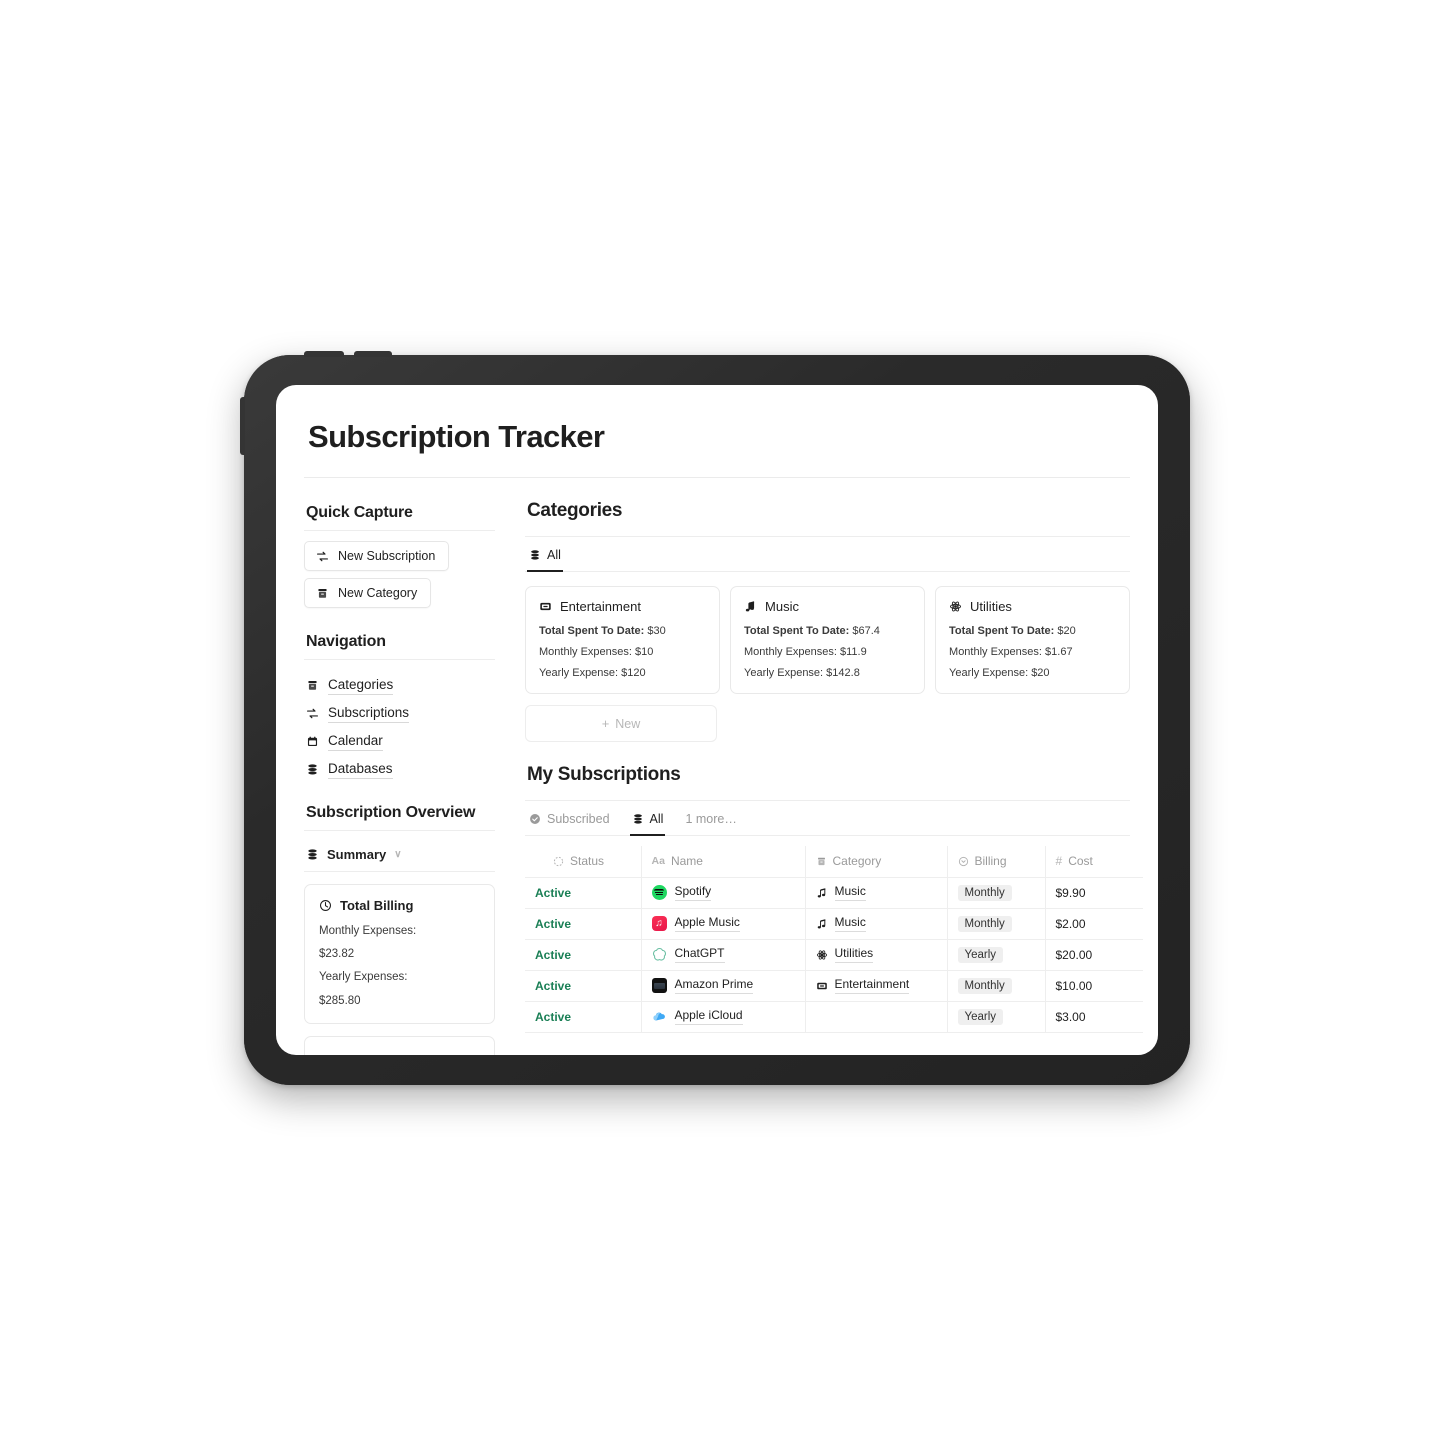  What do you see at coordinates (1094, 893) in the screenshot?
I see `cell-cost: $9.90` at bounding box center [1094, 893].